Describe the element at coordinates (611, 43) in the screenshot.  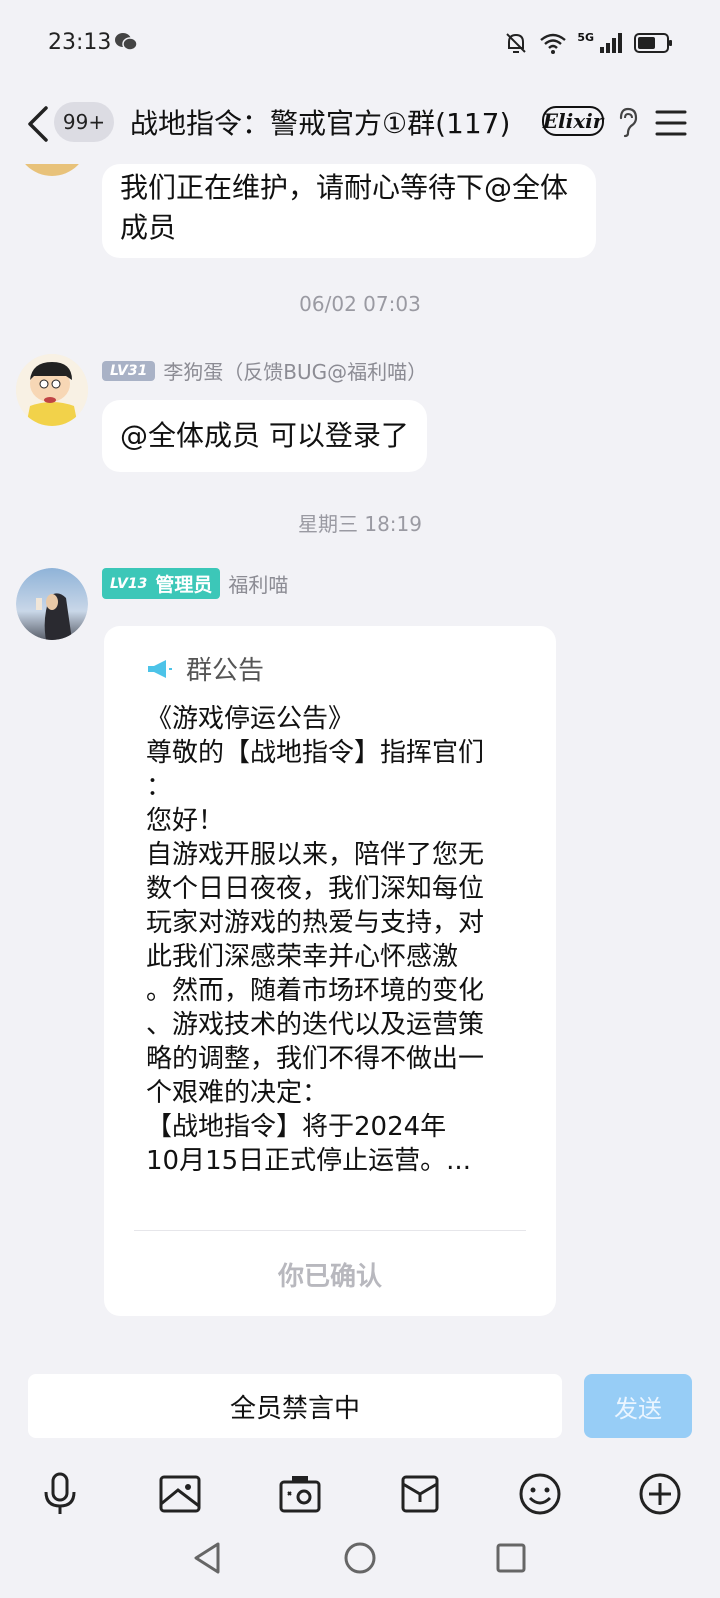
I see `signal-icon` at that location.